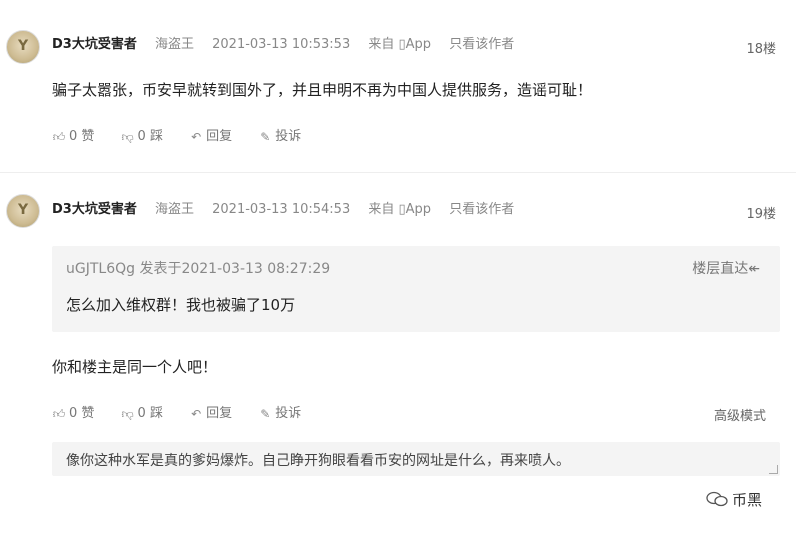 This screenshot has width=796, height=536. Describe the element at coordinates (740, 414) in the screenshot. I see `advanced-mode-link: 高级模式` at that location.